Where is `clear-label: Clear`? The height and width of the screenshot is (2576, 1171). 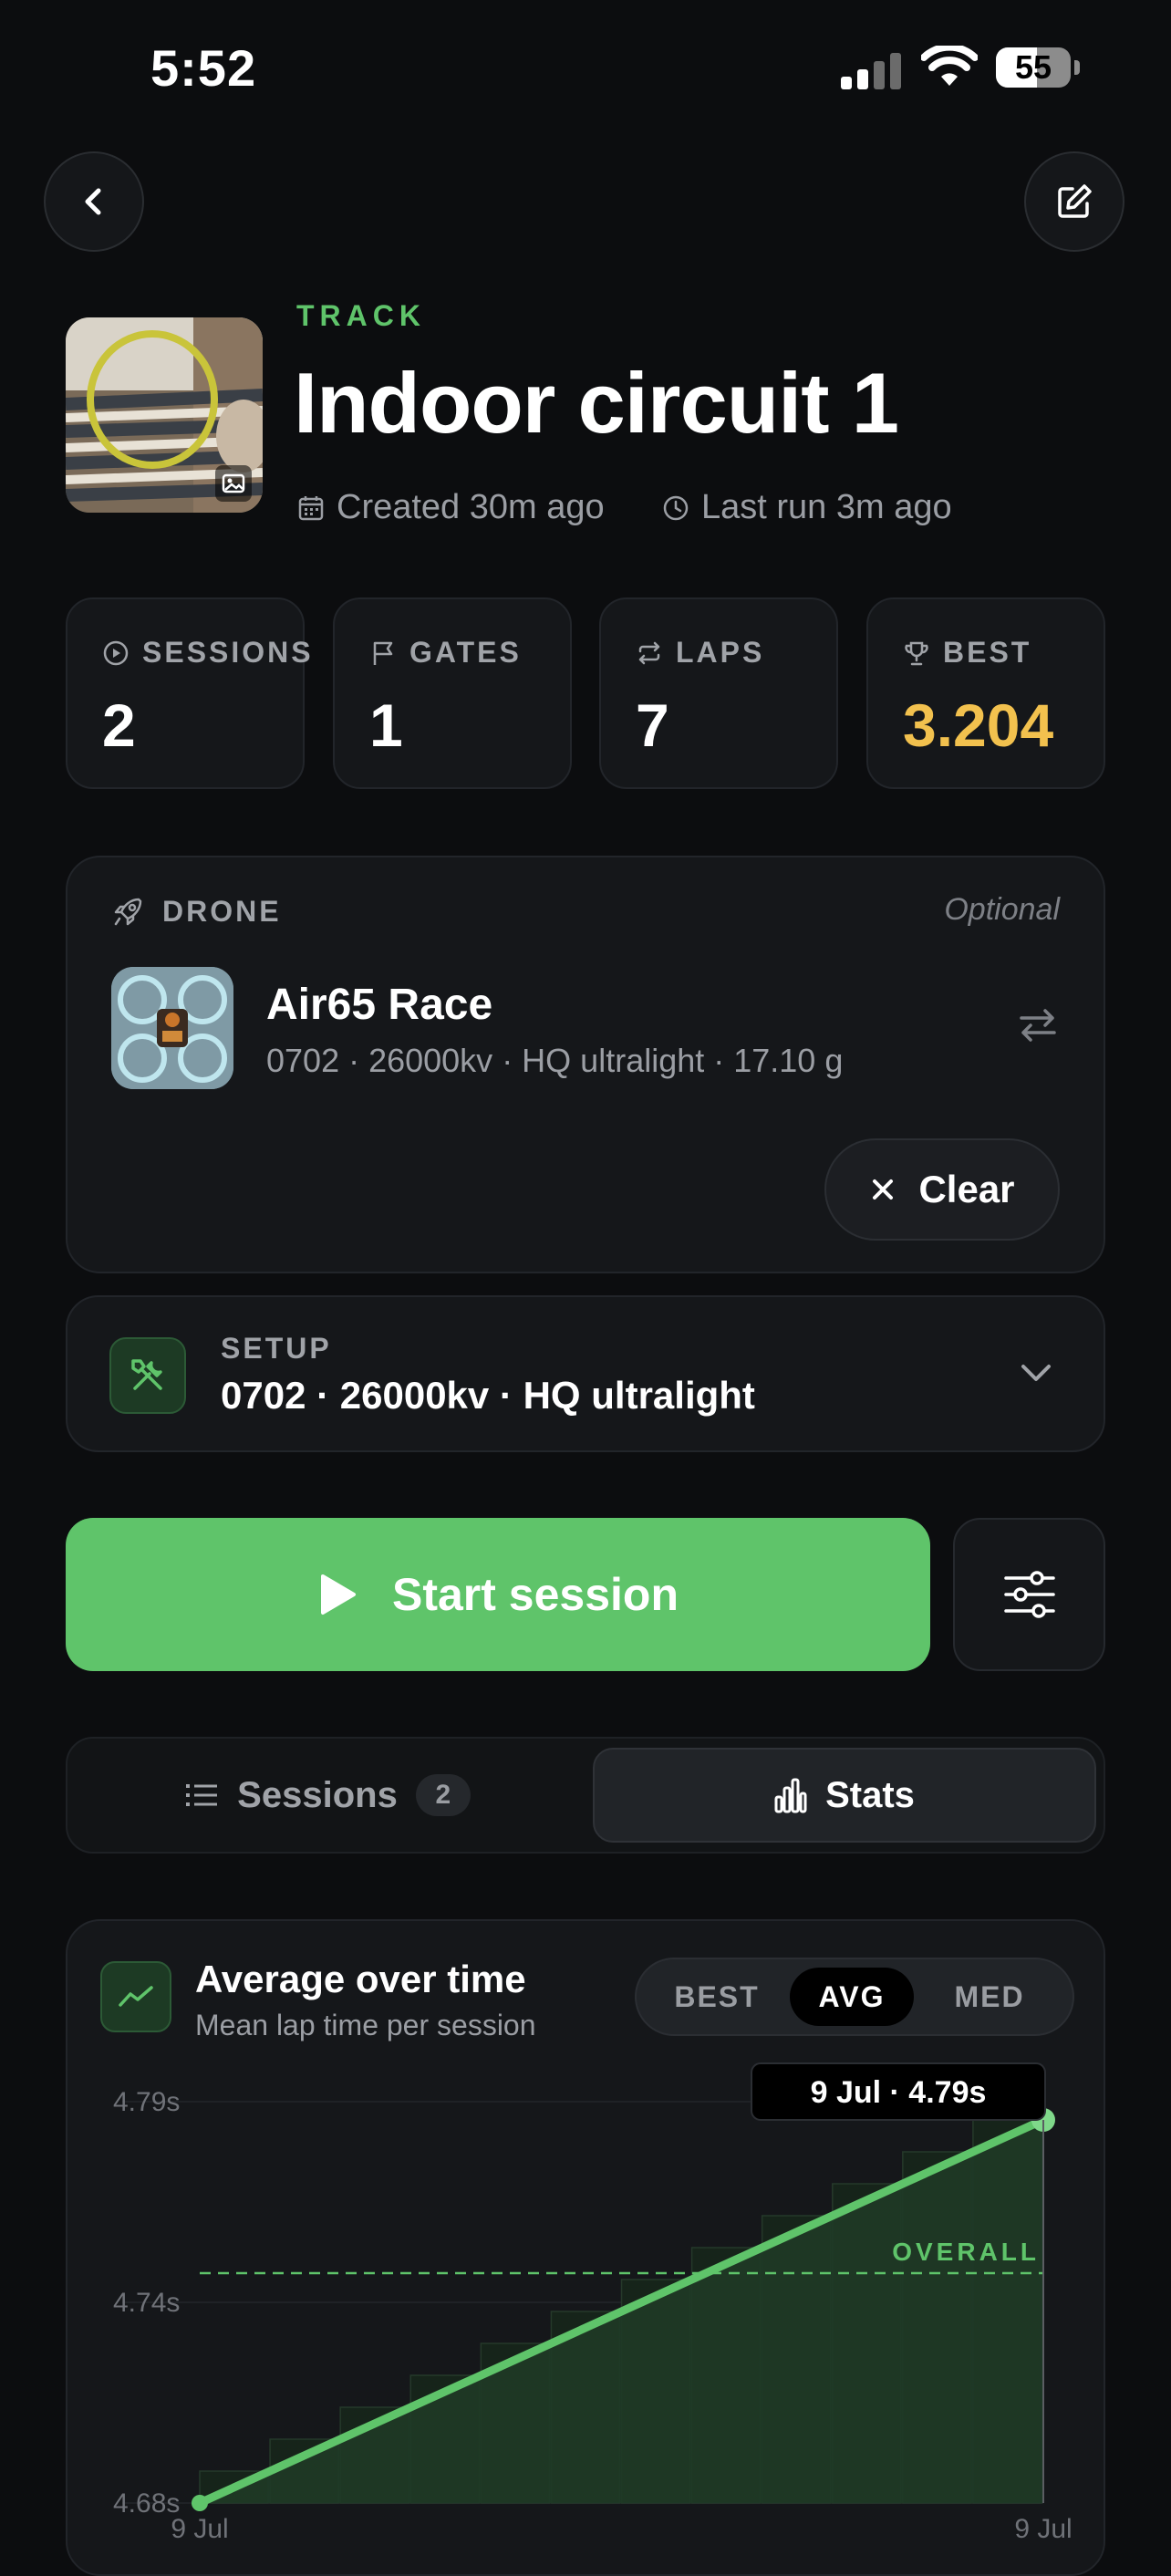
clear-label: Clear is located at coordinates (966, 1189).